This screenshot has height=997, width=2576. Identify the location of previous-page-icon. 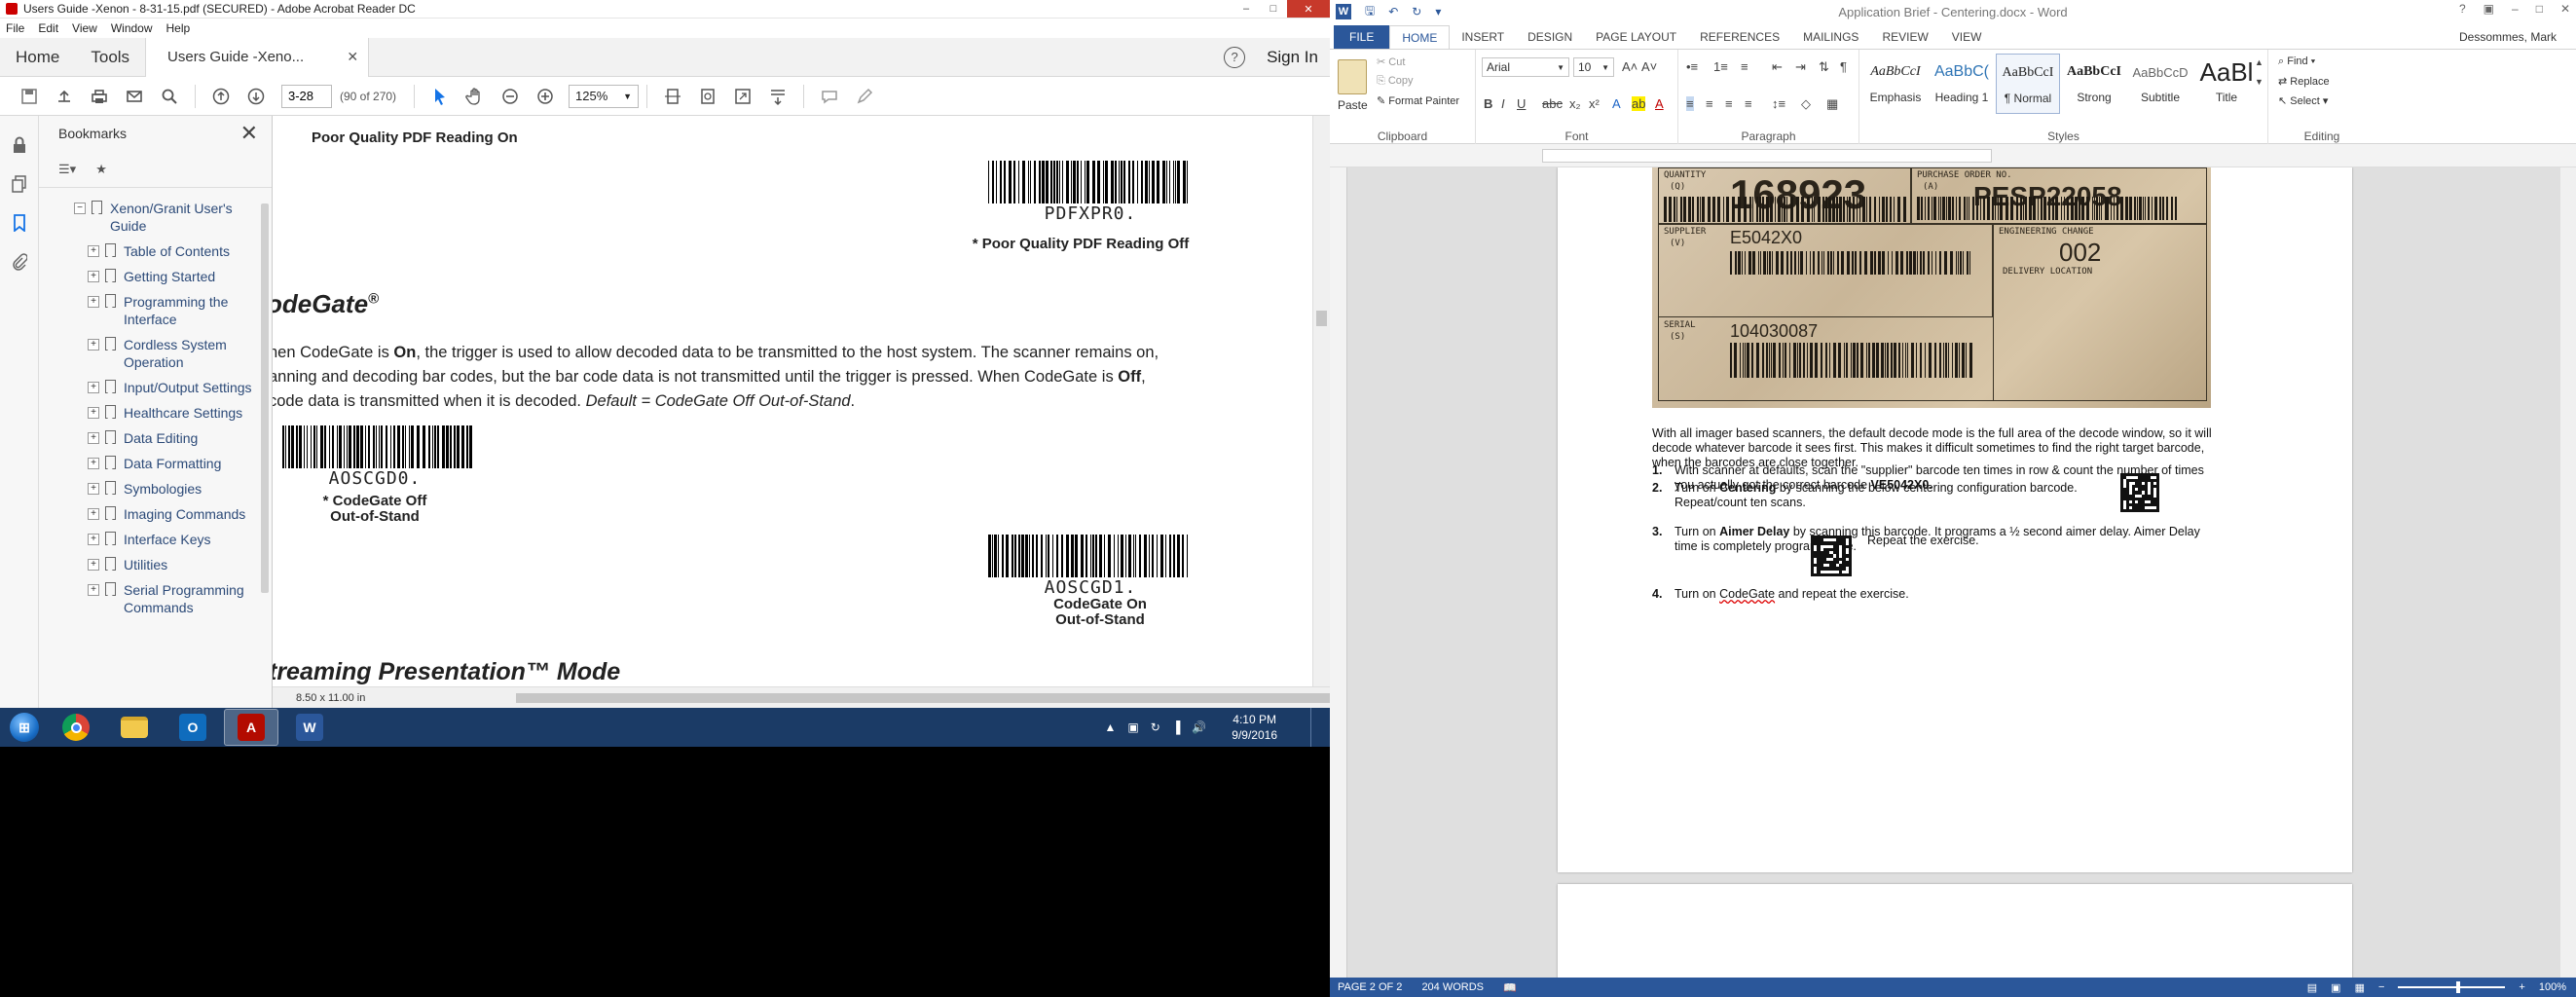
(221, 96).